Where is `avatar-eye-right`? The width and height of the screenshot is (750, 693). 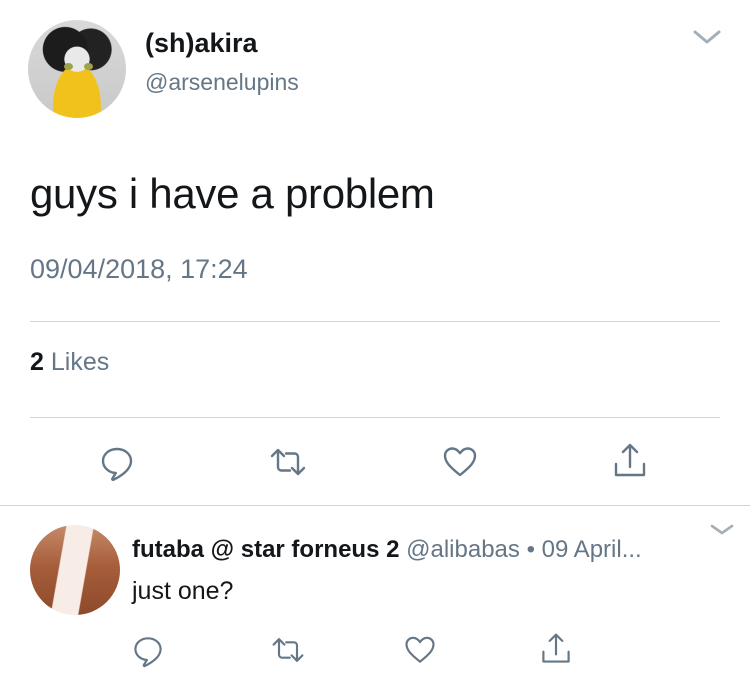
avatar-eye-right is located at coordinates (88, 66).